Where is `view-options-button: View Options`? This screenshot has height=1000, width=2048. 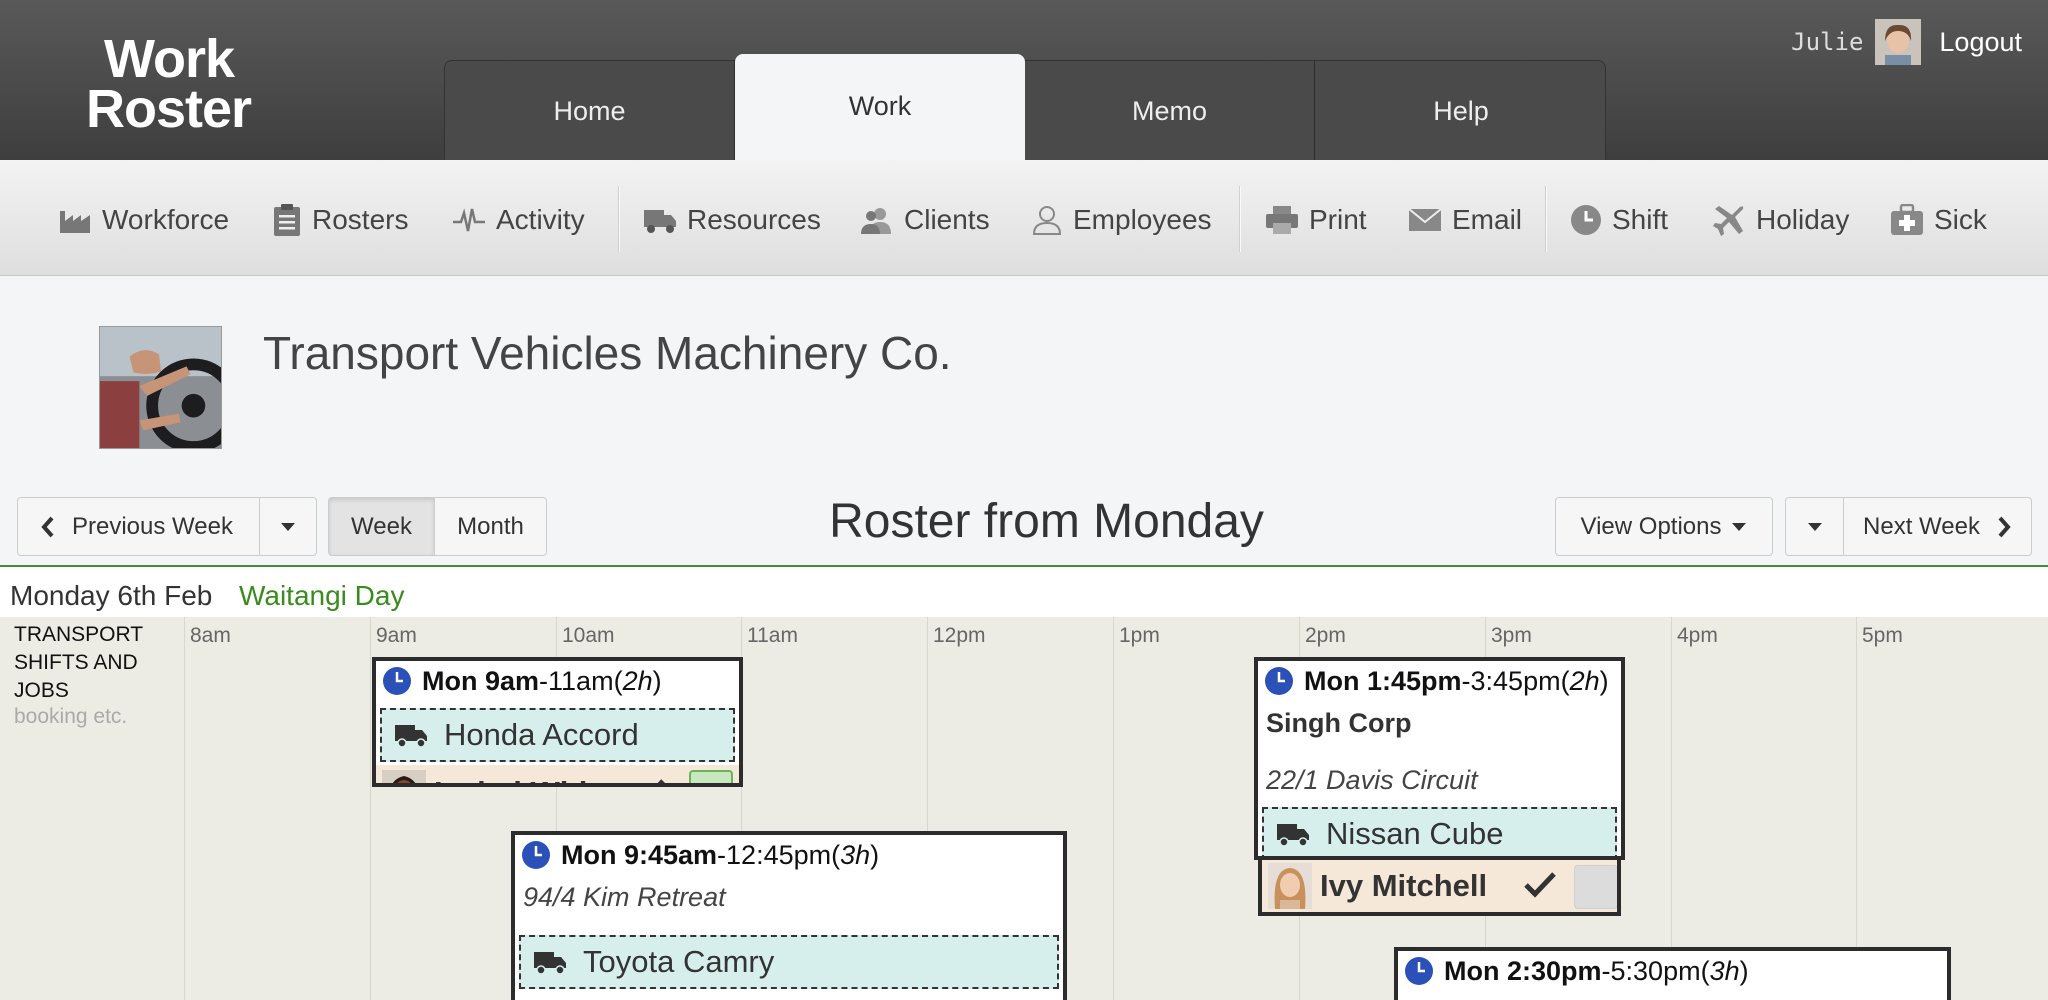 view-options-button: View Options is located at coordinates (1664, 526).